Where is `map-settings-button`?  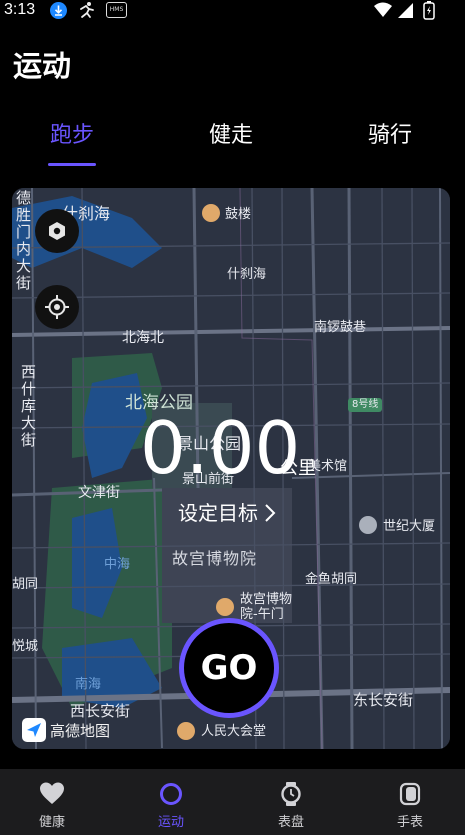 map-settings-button is located at coordinates (57, 231).